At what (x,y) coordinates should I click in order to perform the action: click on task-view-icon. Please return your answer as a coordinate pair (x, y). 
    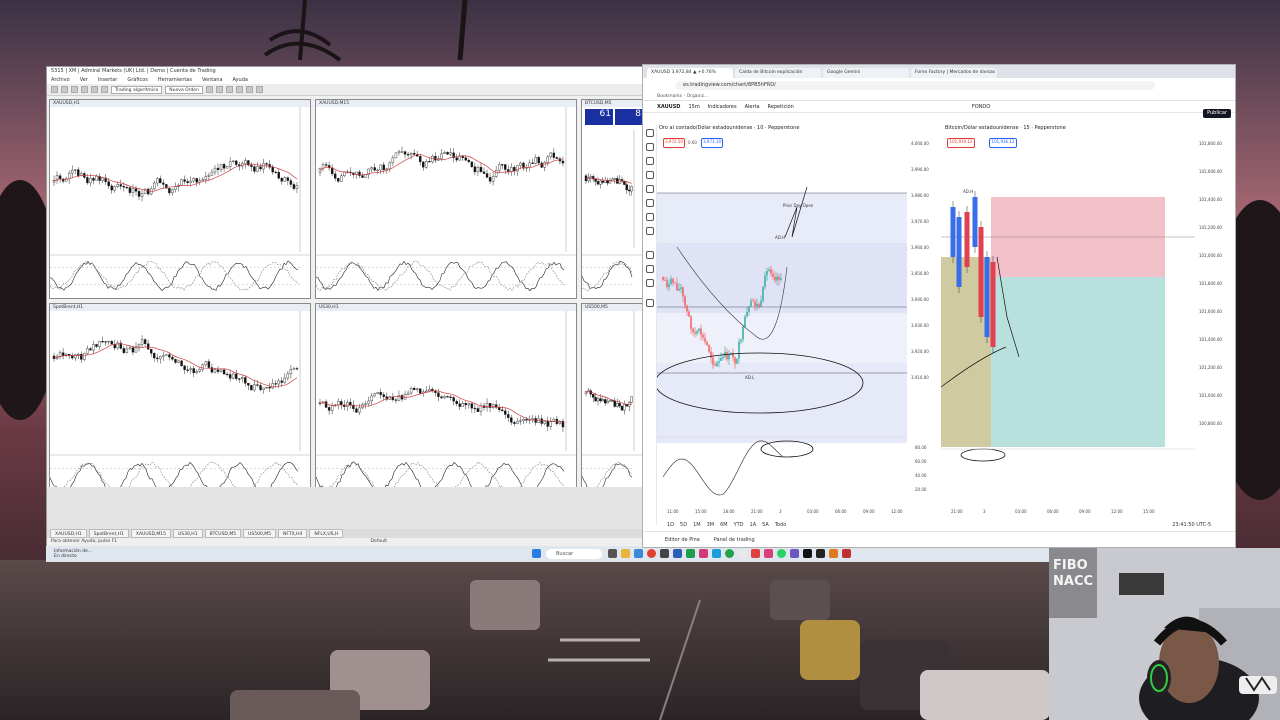
    Looking at the image, I should click on (612, 553).